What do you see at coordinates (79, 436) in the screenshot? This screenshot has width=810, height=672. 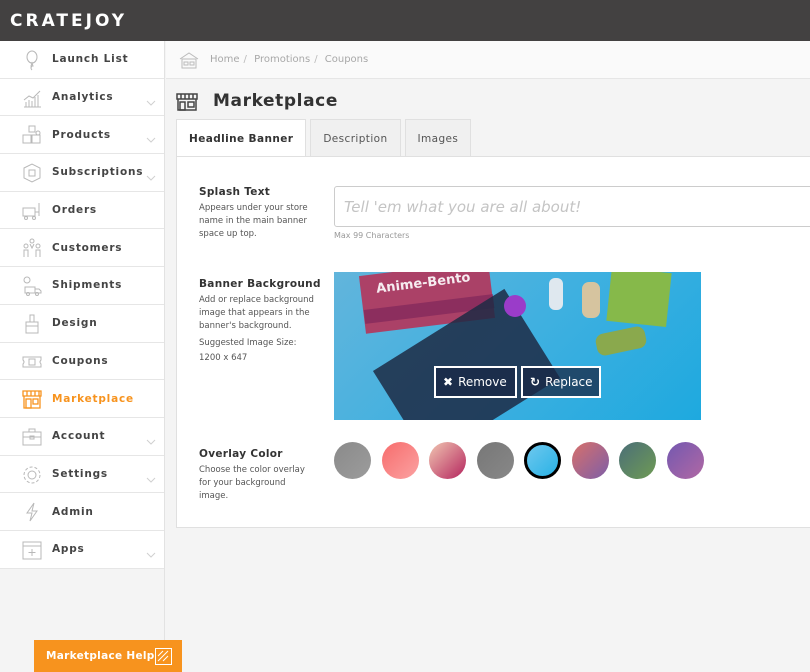 I see `sidebar-item-label: Account` at bounding box center [79, 436].